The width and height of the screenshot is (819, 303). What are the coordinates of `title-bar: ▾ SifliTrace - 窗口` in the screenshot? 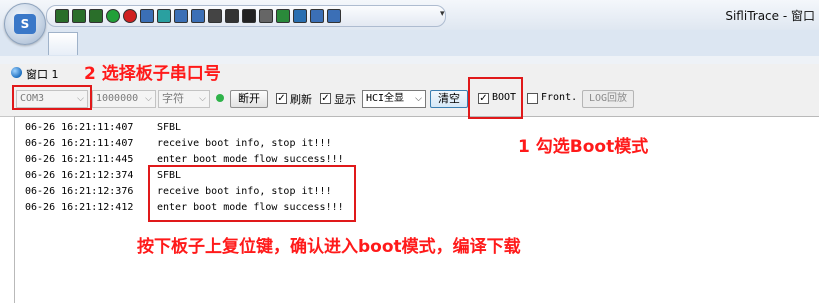 It's located at (409, 15).